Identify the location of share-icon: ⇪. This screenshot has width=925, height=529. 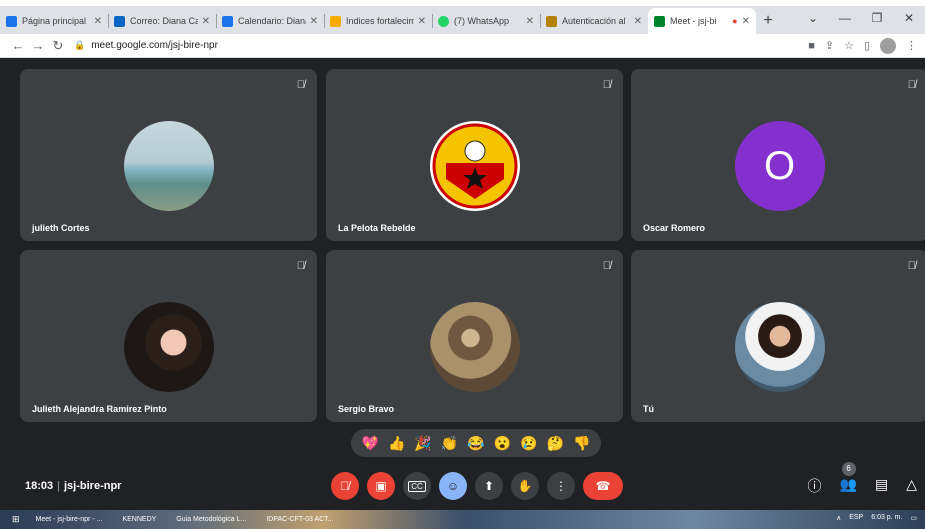
(829, 45).